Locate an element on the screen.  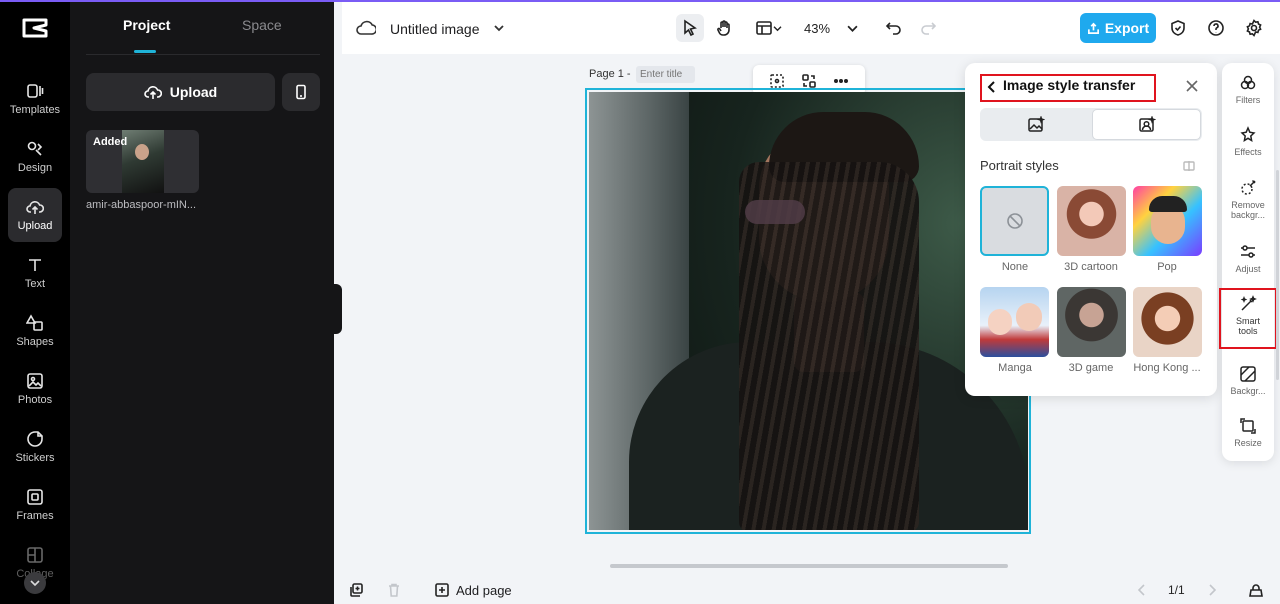
page-title-input is located at coordinates (665, 74).